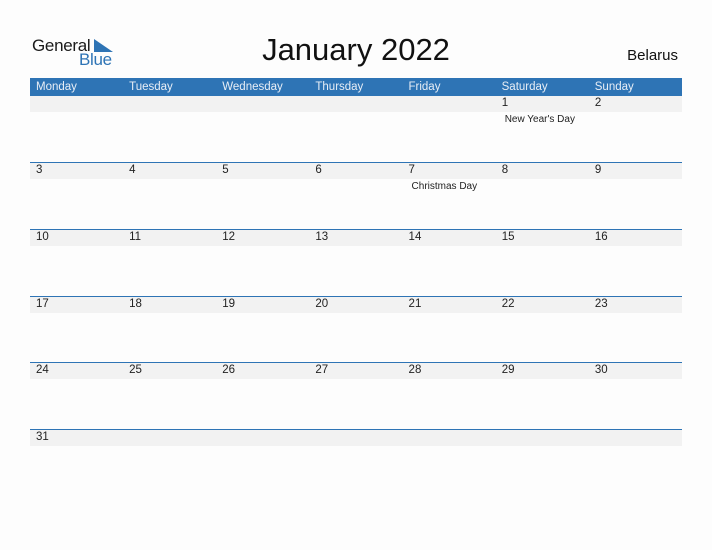 This screenshot has width=712, height=550. I want to click on day-cell: 16, so click(635, 263).